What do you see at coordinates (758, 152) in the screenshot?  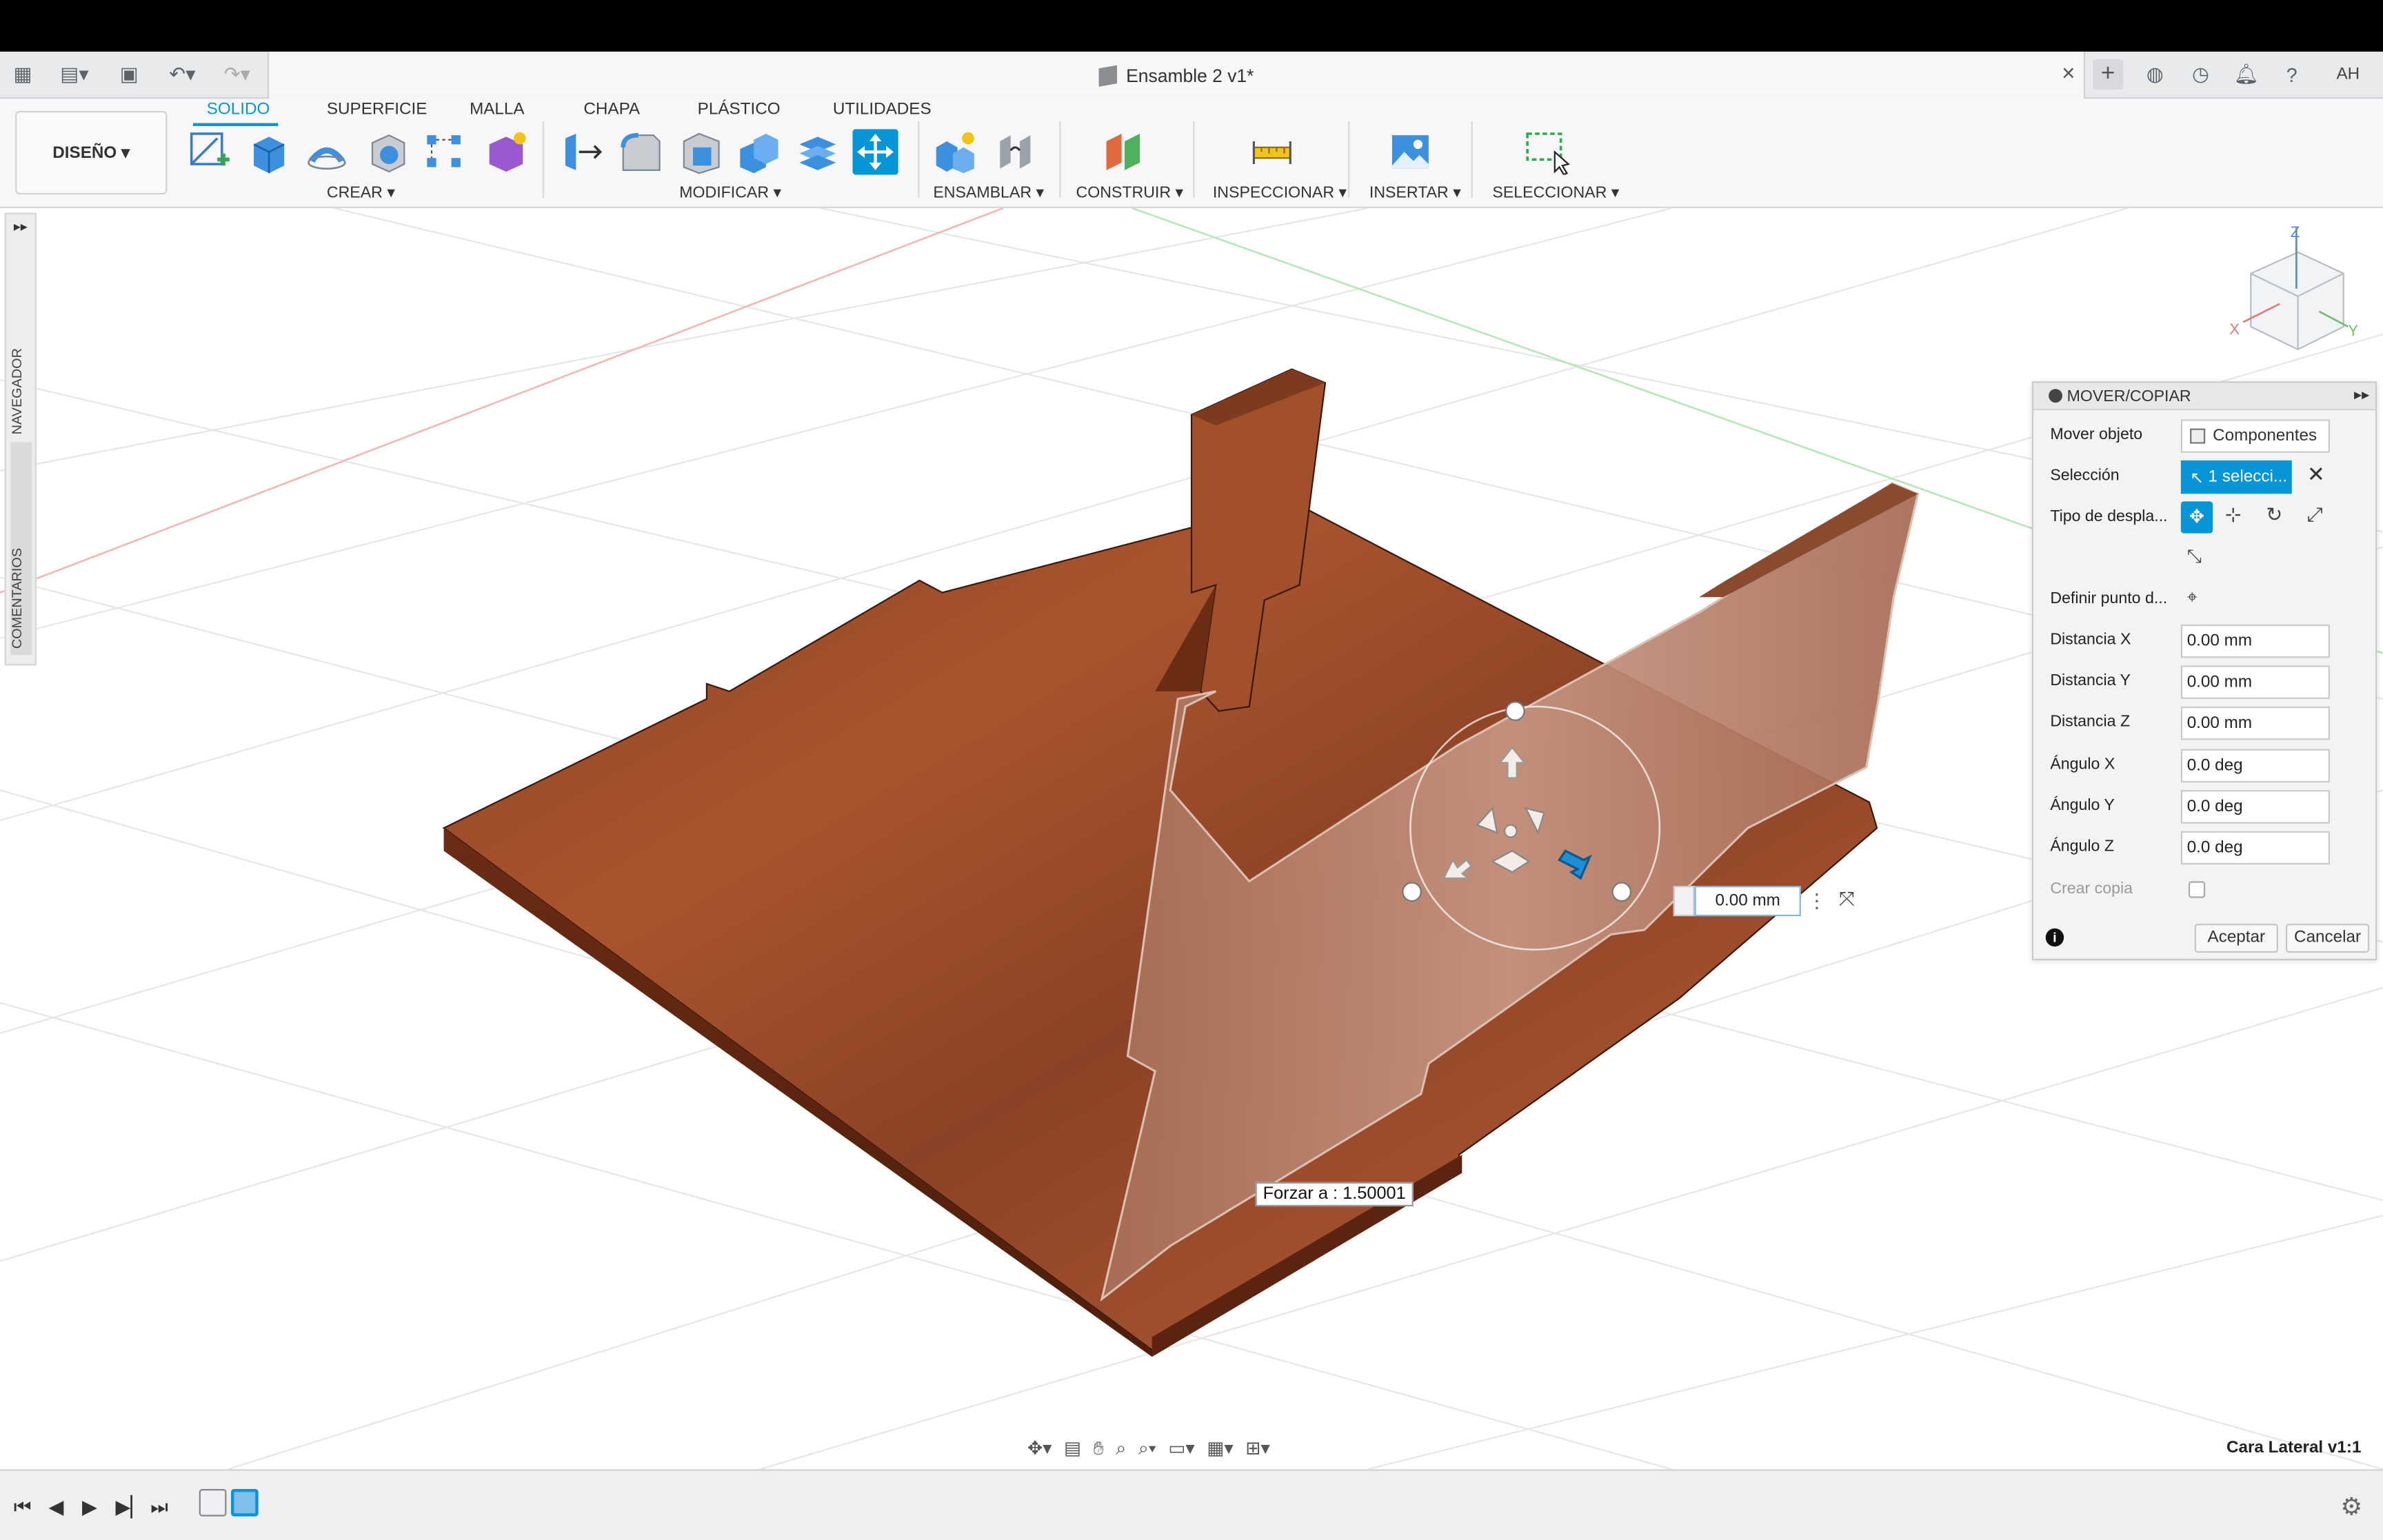 I see `combine-icon` at bounding box center [758, 152].